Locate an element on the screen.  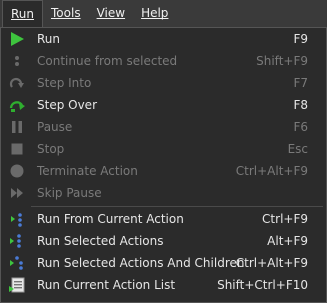
run-action-list-icon is located at coordinates (17, 285).